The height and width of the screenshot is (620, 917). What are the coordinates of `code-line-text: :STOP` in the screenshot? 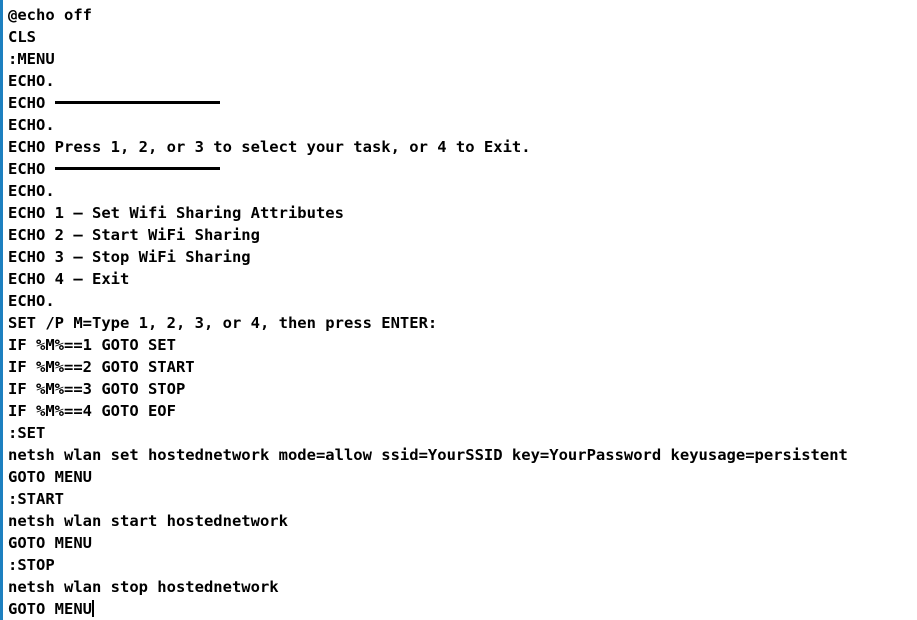 It's located at (31, 565).